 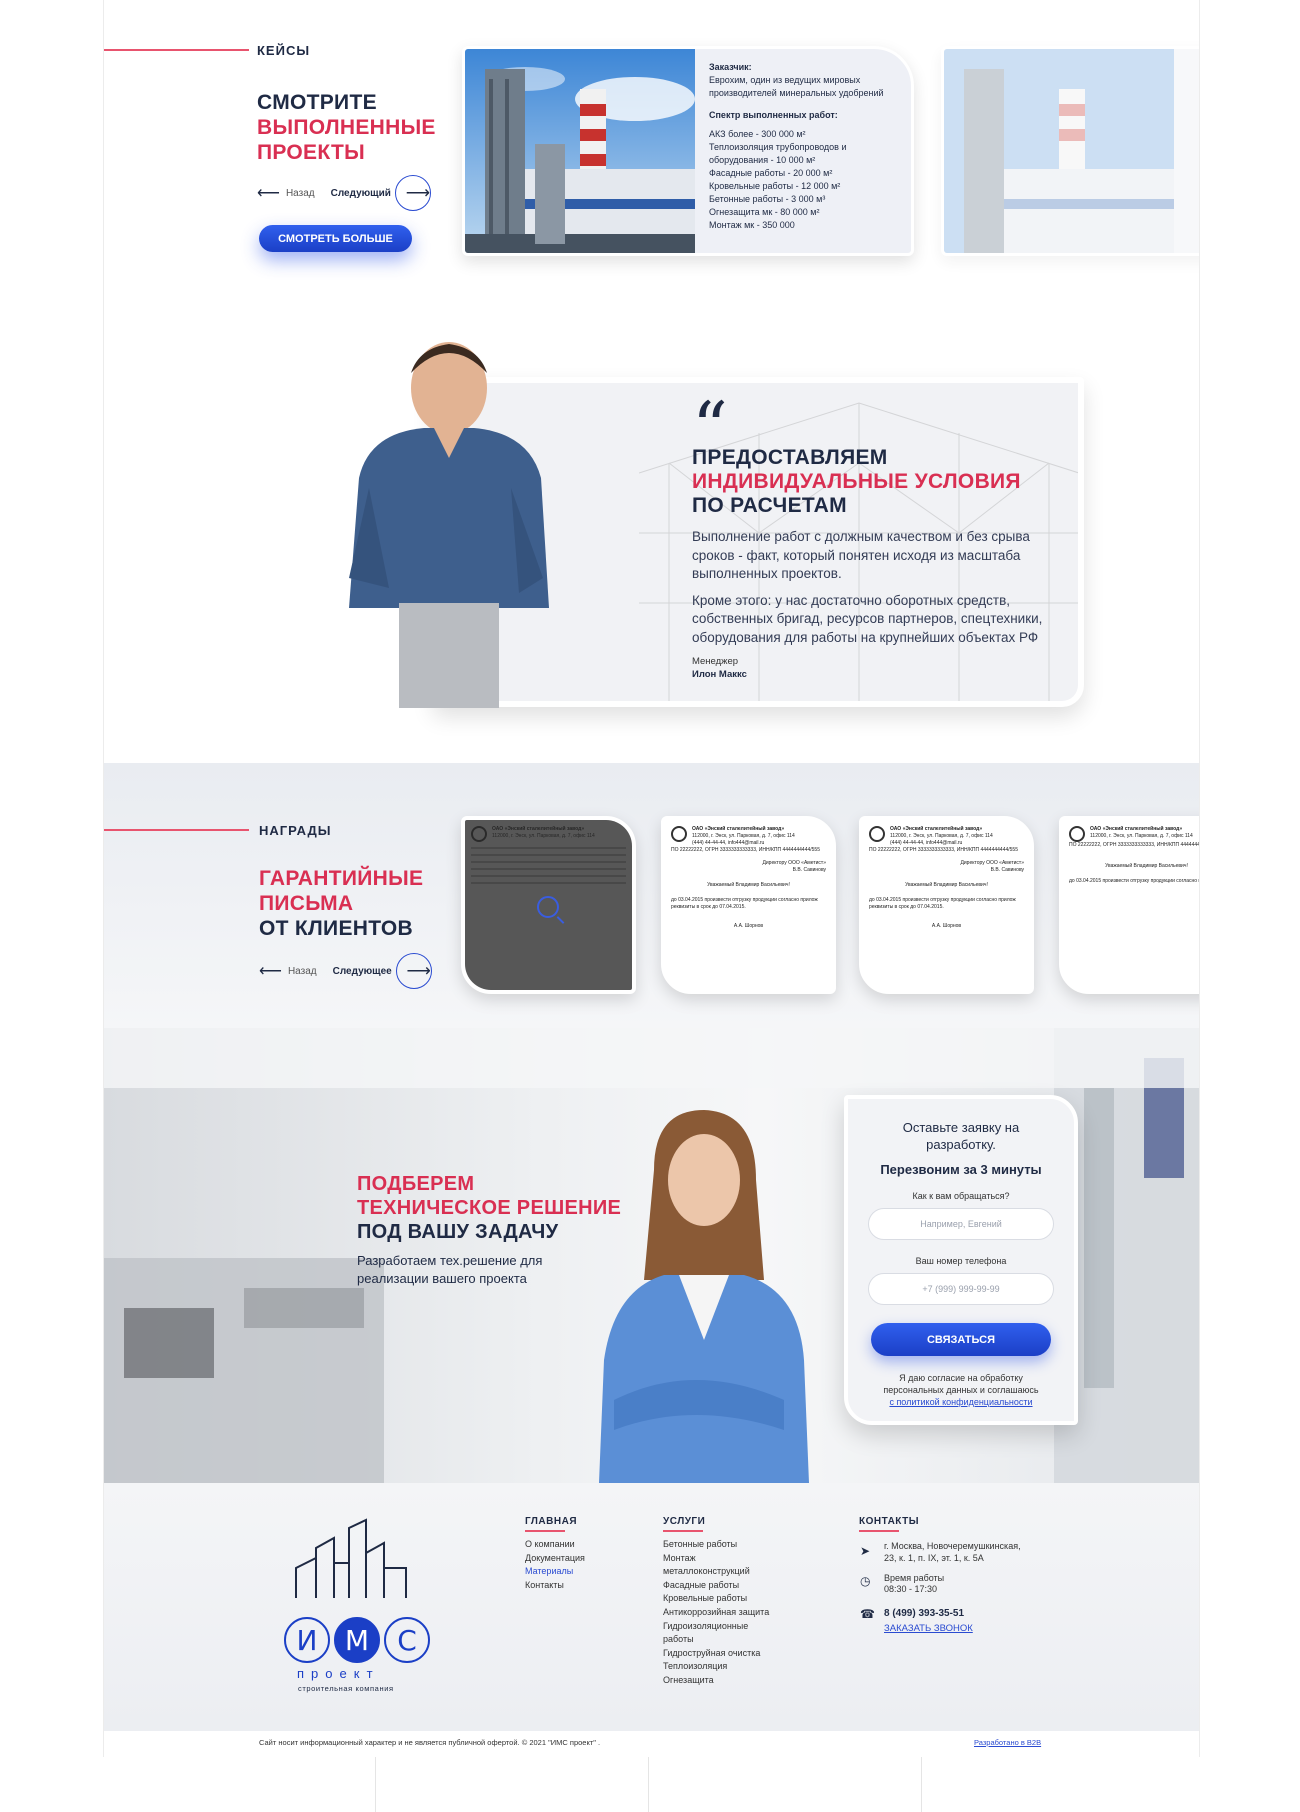 I want to click on cases-title: СМОТРИТЕ ВЫПОЛНЕННЫЕ ПРОЕКТЫ, so click(x=346, y=127).